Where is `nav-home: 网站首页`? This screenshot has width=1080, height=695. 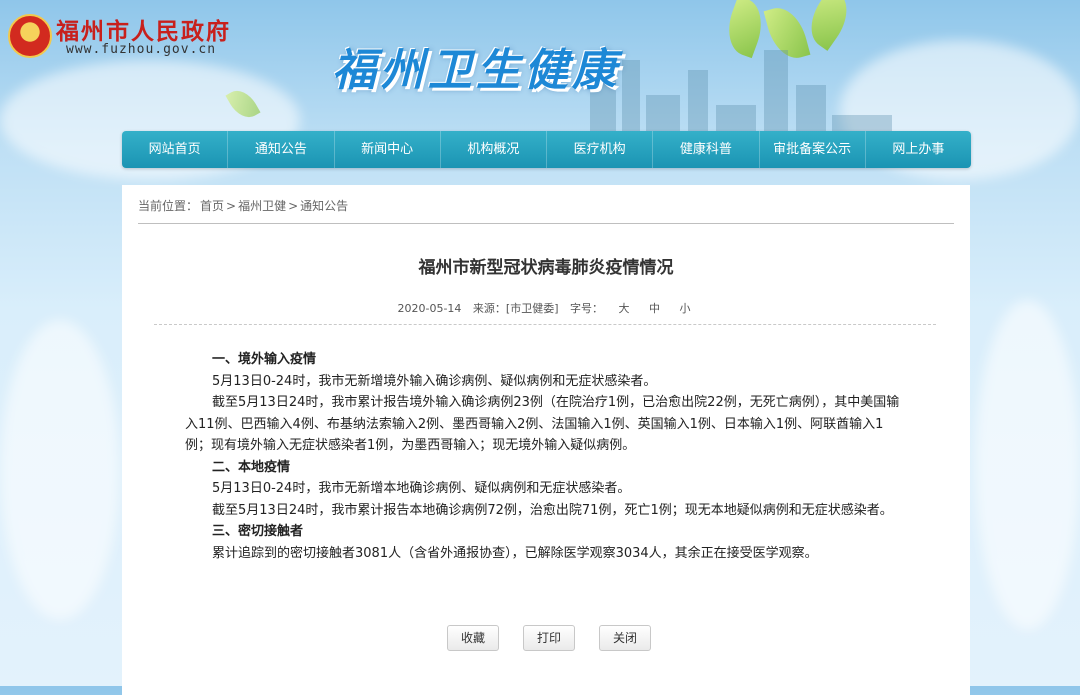 nav-home: 网站首页 is located at coordinates (175, 149).